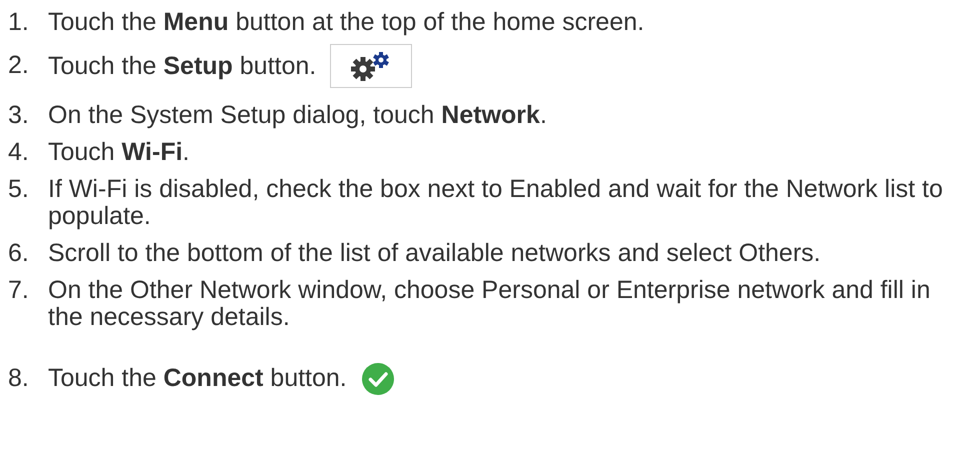  Describe the element at coordinates (346, 22) in the screenshot. I see `step-text: Touch the Menu button at the top of the home screen.` at that location.